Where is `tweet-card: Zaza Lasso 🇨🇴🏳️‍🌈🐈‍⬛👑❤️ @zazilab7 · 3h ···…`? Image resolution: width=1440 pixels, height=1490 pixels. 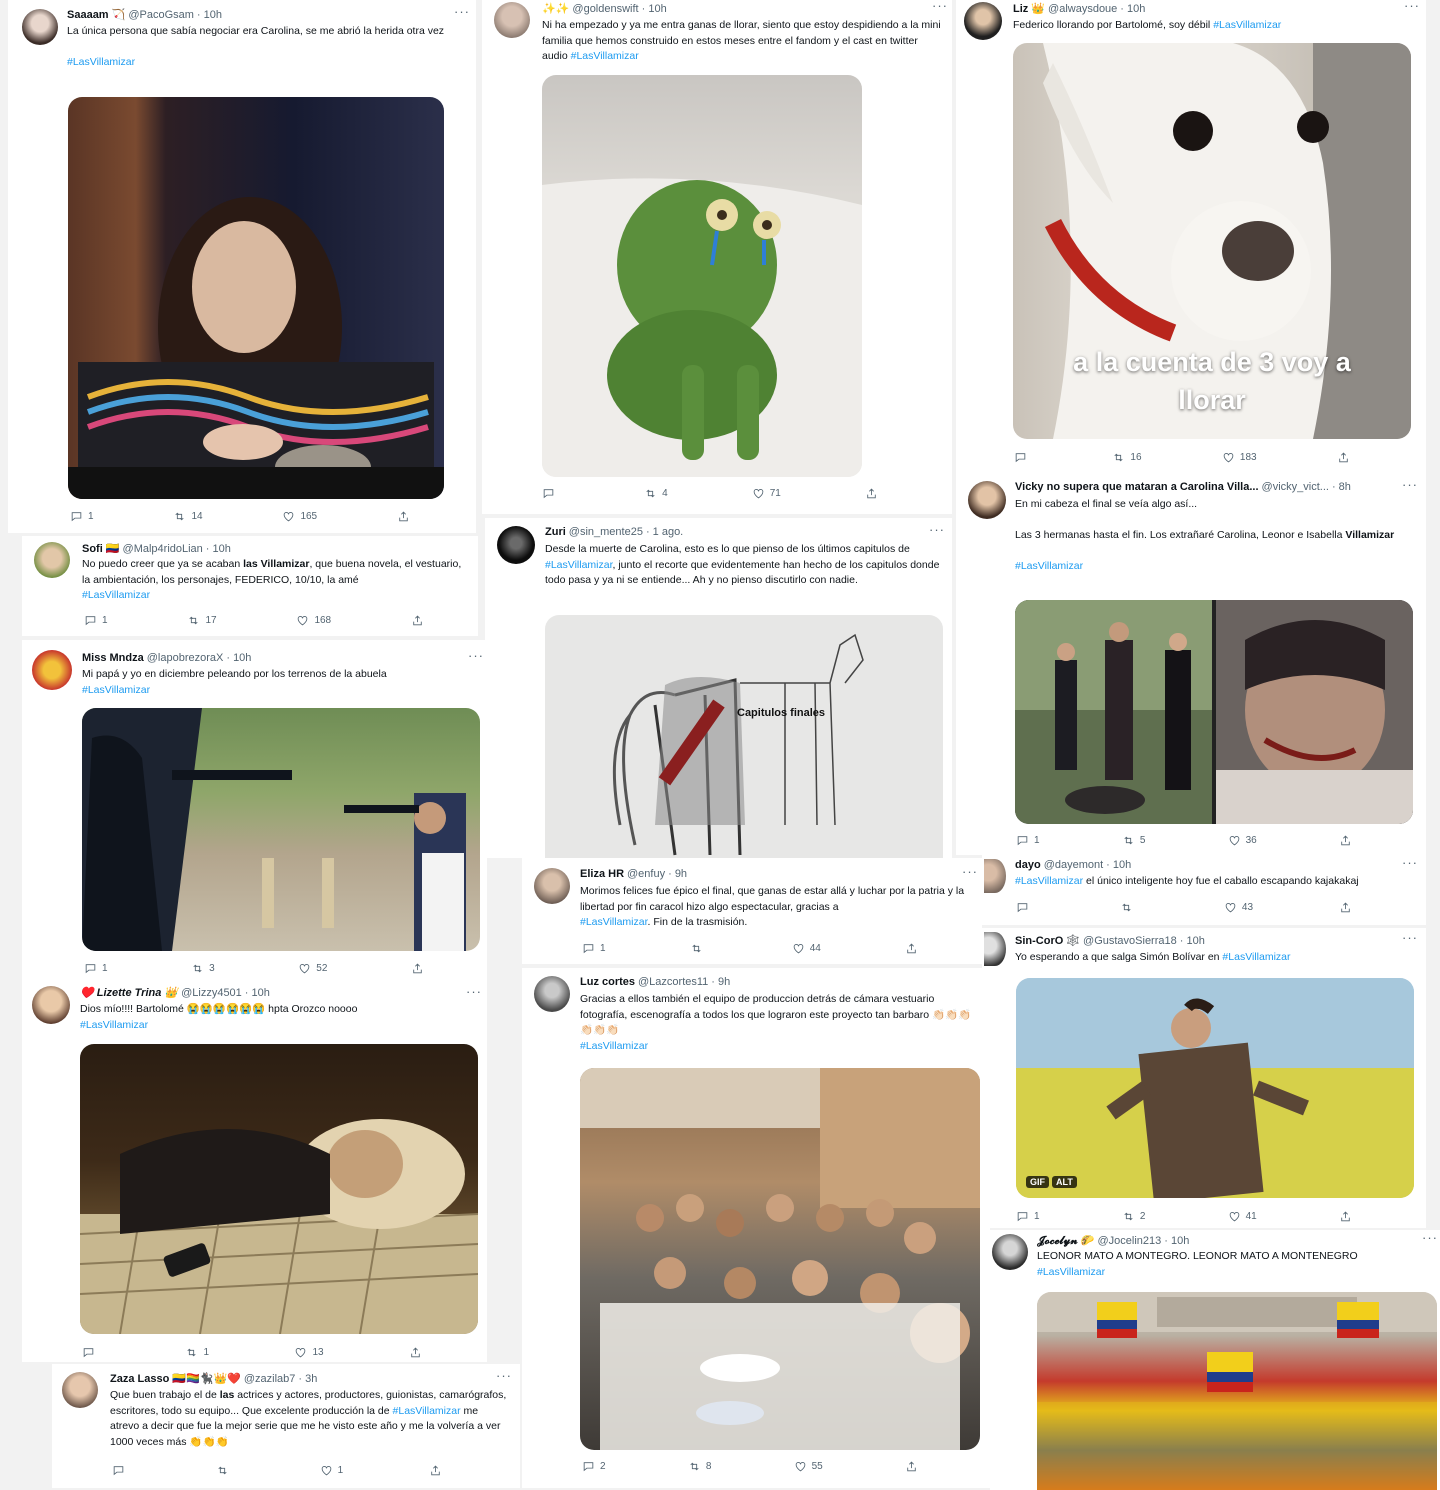 tweet-card: Zaza Lasso 🇨🇴🏳️‍🌈🐈‍⬛👑❤️ @zazilab7 · 3h ···… is located at coordinates (286, 1426).